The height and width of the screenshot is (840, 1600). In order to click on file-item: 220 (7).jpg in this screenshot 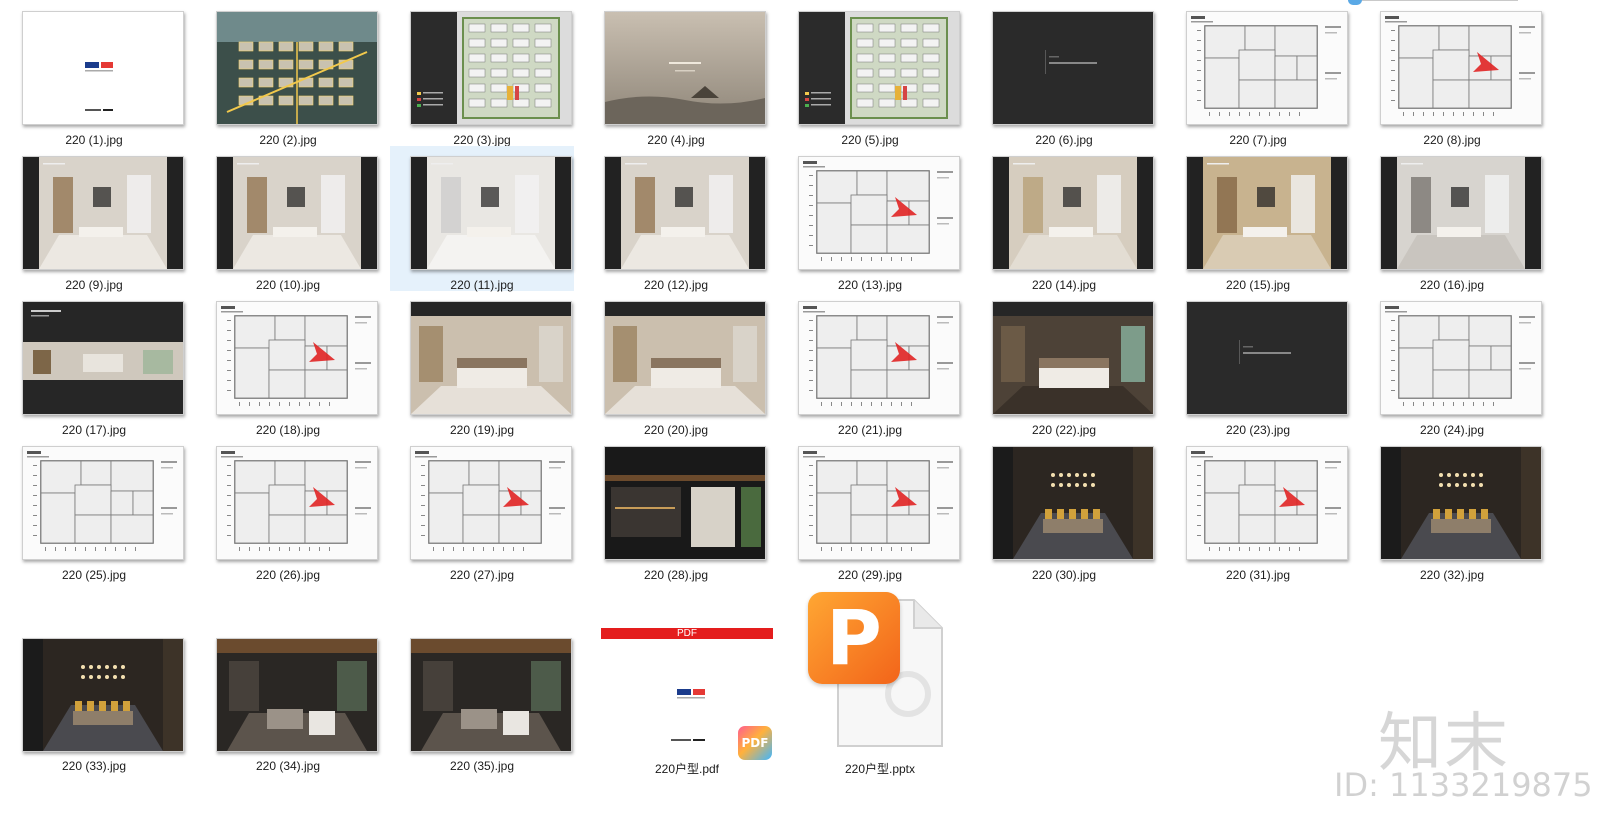, I will do `click(1258, 74)`.